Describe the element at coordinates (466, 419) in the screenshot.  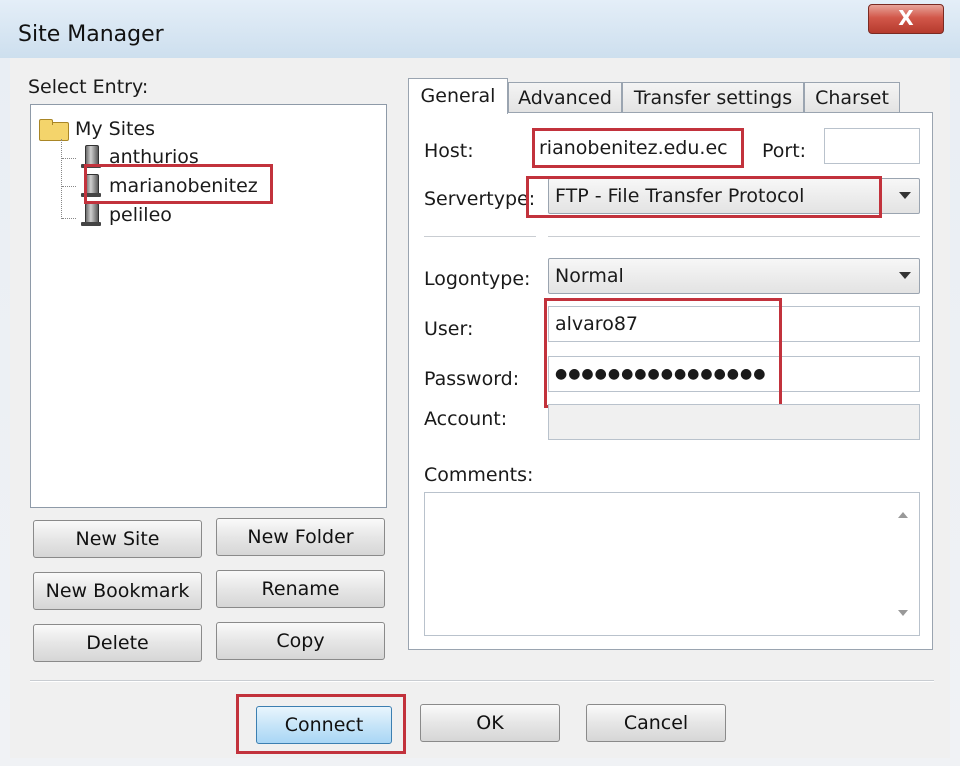
I see `account-label: Account:` at that location.